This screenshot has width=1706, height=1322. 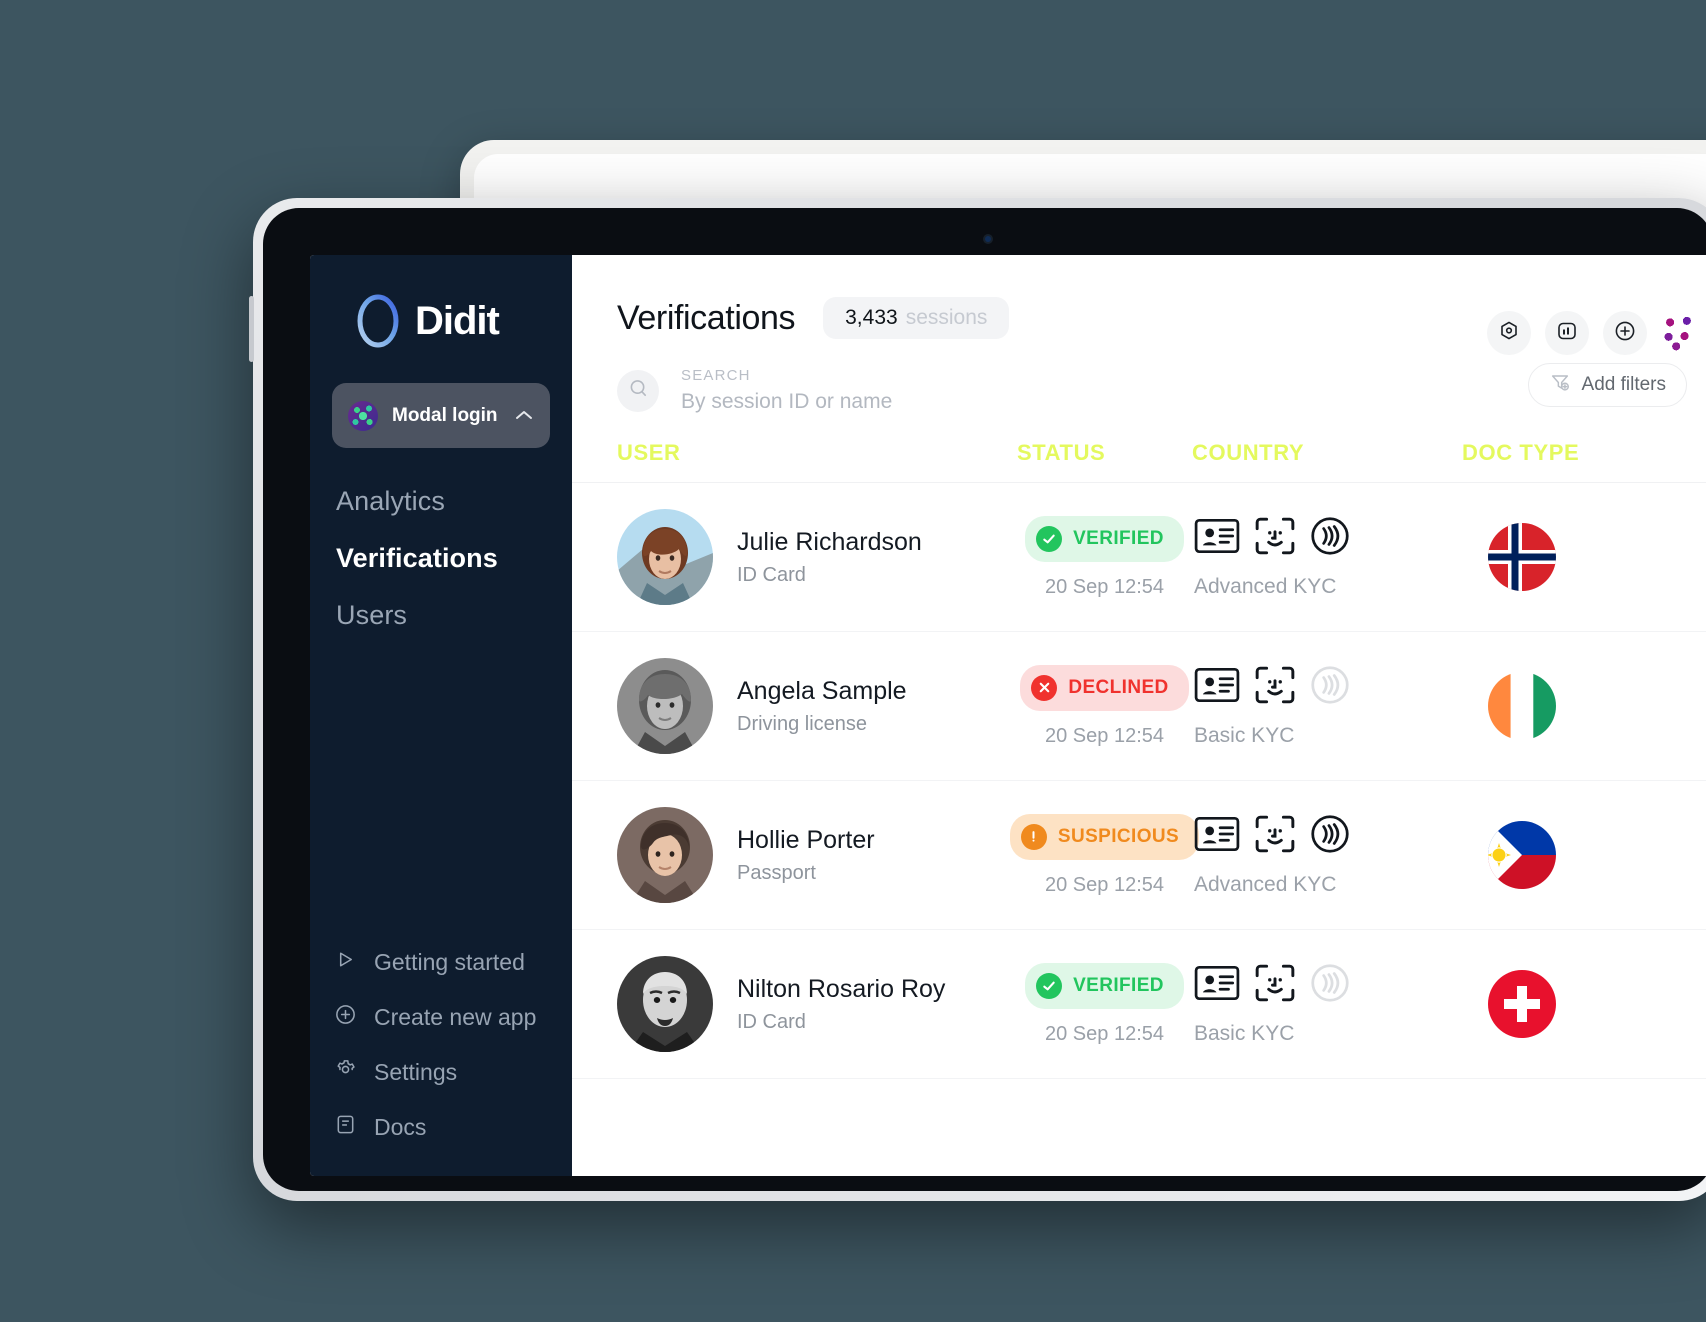 I want to click on brand-logo: Didit, so click(x=441, y=321).